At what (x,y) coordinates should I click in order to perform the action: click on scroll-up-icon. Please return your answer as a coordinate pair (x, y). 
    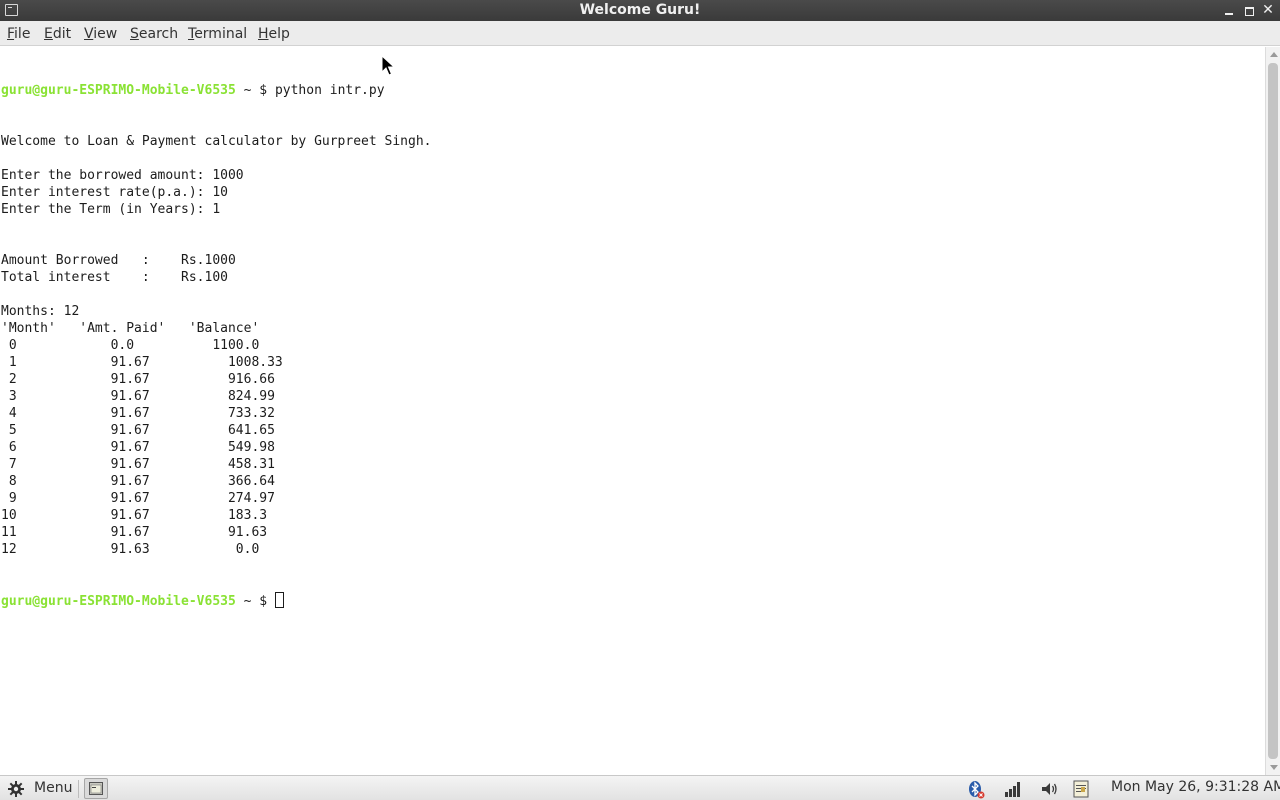
    Looking at the image, I should click on (1274, 54).